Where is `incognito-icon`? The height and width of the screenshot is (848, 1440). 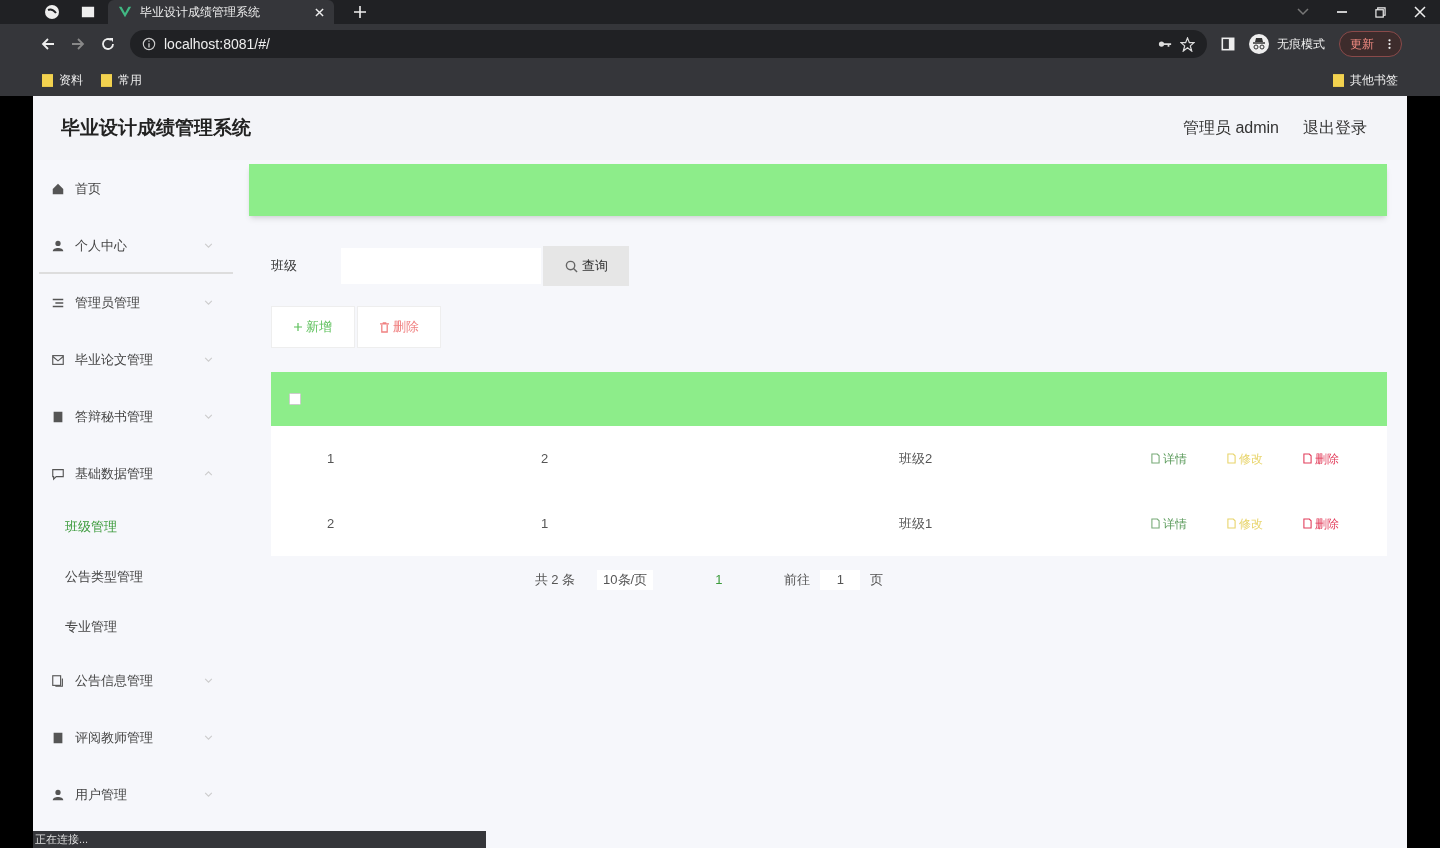 incognito-icon is located at coordinates (1259, 44).